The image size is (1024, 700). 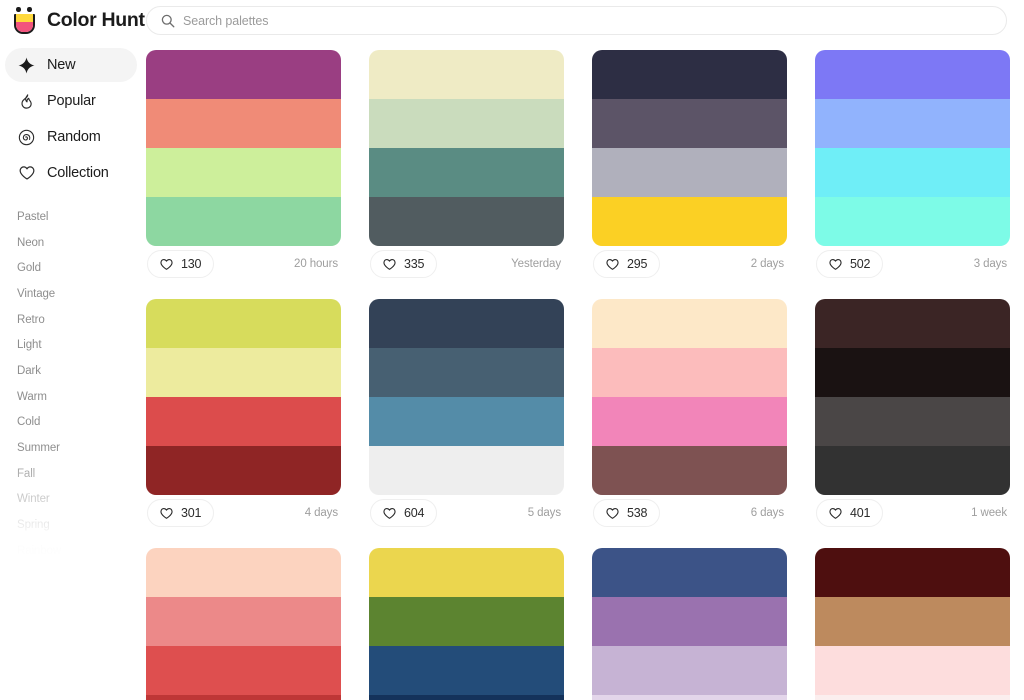 I want to click on tag-retro: Retro, so click(x=73, y=320).